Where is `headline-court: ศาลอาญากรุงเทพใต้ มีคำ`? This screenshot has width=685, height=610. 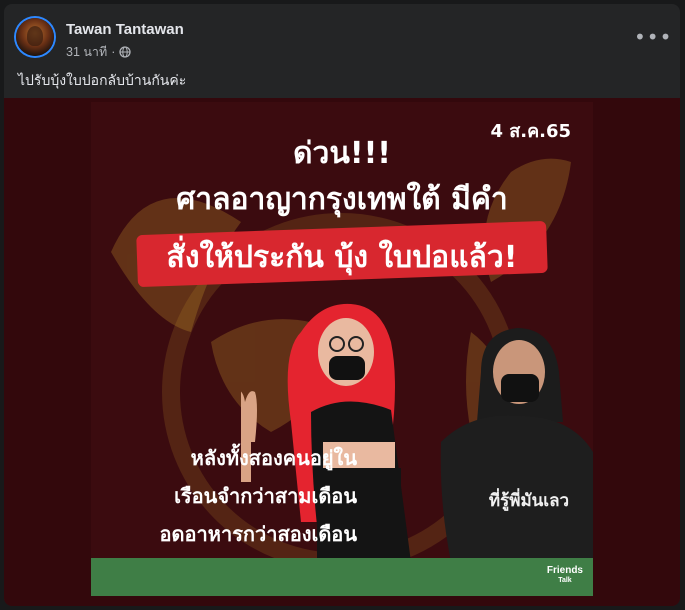
headline-court: ศาลอาญากรุงเทพใต้ มีคำ is located at coordinates (342, 199).